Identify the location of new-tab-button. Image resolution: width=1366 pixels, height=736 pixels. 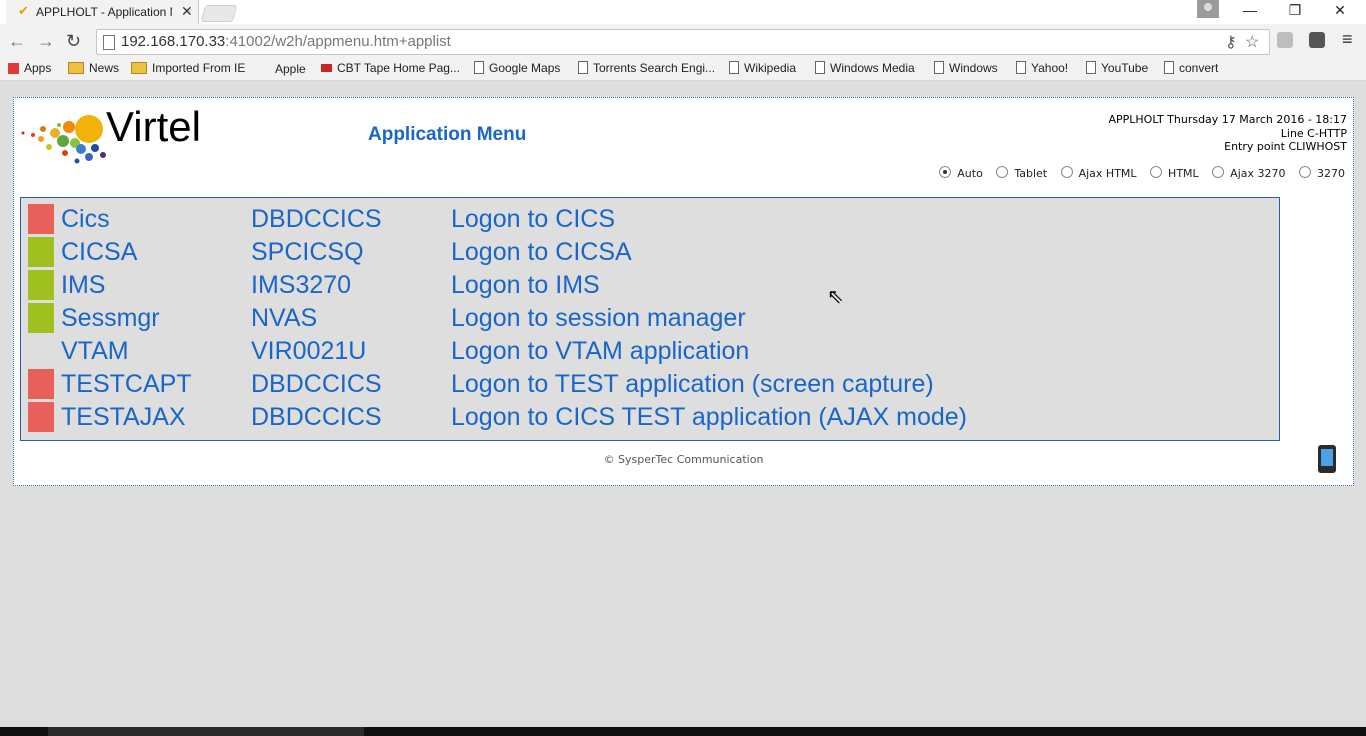
(219, 13).